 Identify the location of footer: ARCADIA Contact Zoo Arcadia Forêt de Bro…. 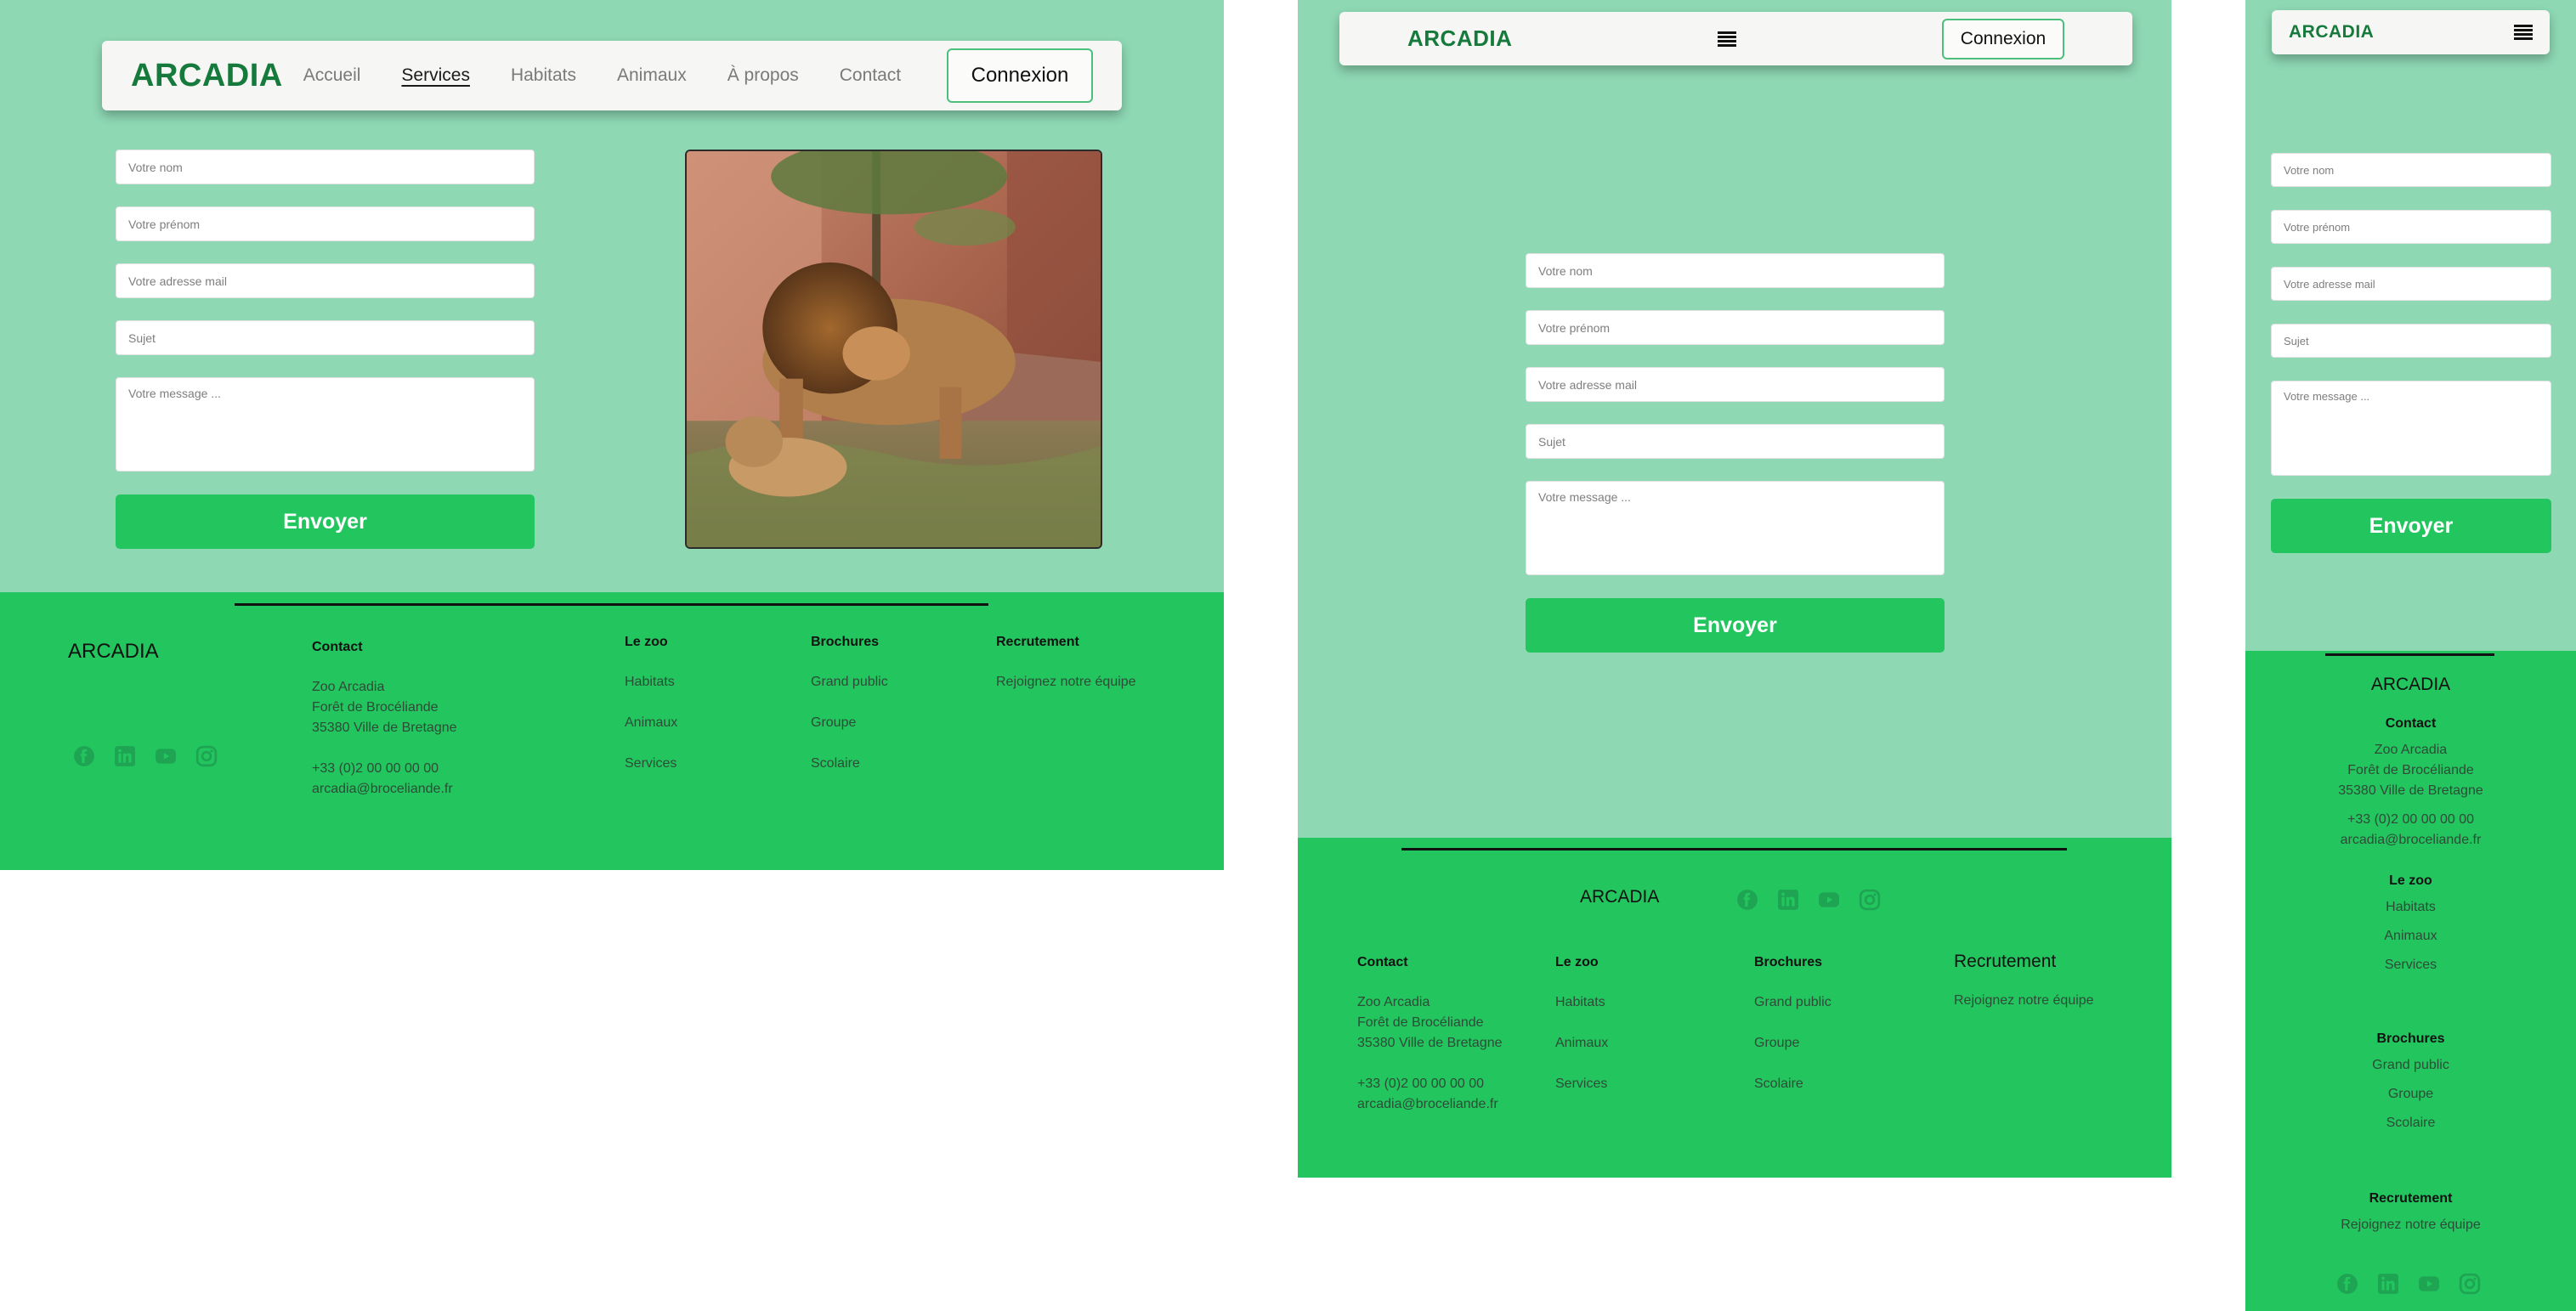
(612, 731).